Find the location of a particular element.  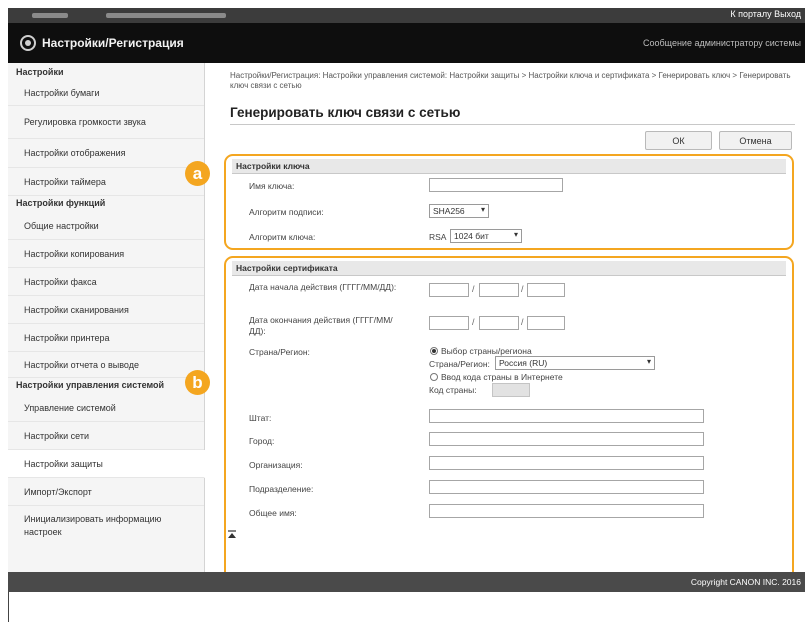

sidebar-item-network: Настройки сети is located at coordinates (106, 436).